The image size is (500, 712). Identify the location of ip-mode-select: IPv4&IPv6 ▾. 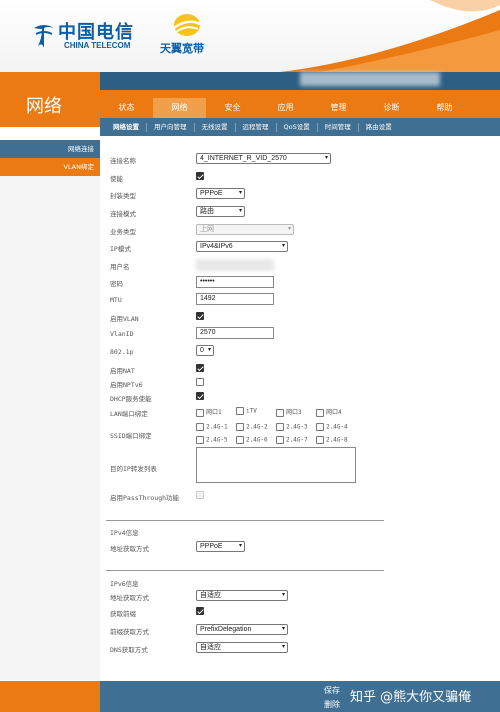
(242, 246).